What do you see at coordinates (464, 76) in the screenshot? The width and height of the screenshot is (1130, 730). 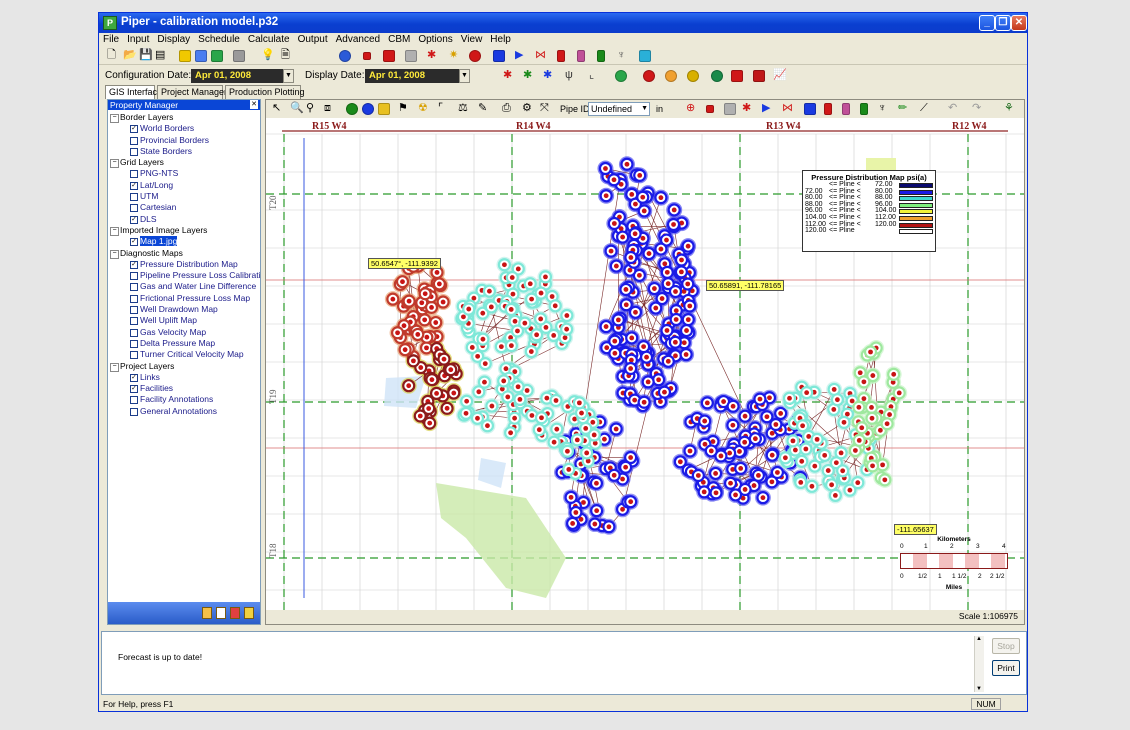 I see `display-date-dropdown-icon: ▼` at bounding box center [464, 76].